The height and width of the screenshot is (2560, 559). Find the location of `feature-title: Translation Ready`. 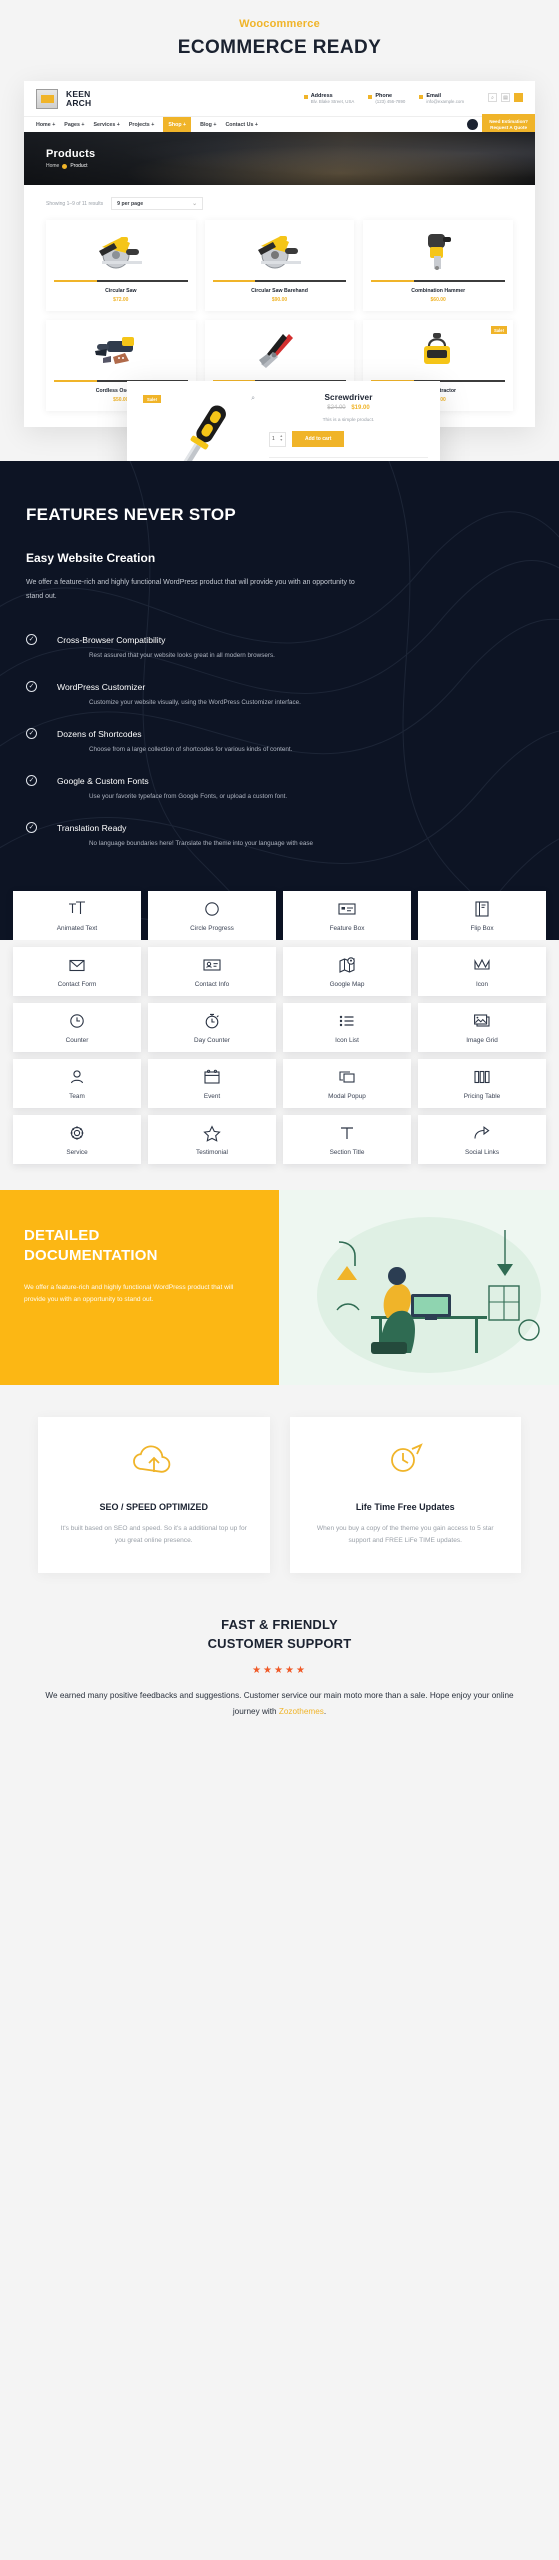

feature-title: Translation Ready is located at coordinates (92, 827).